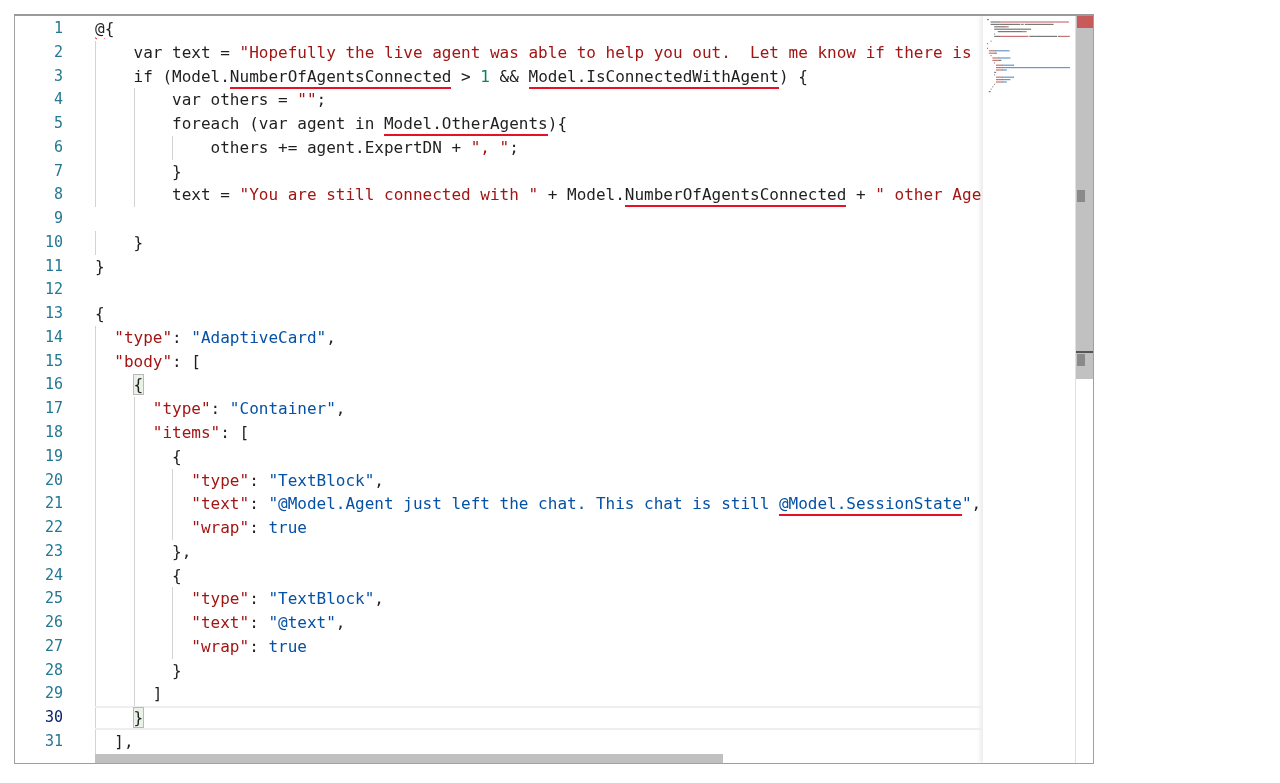  What do you see at coordinates (466, 125) in the screenshot?
I see `underlined-code: Model.OtherAgents` at bounding box center [466, 125].